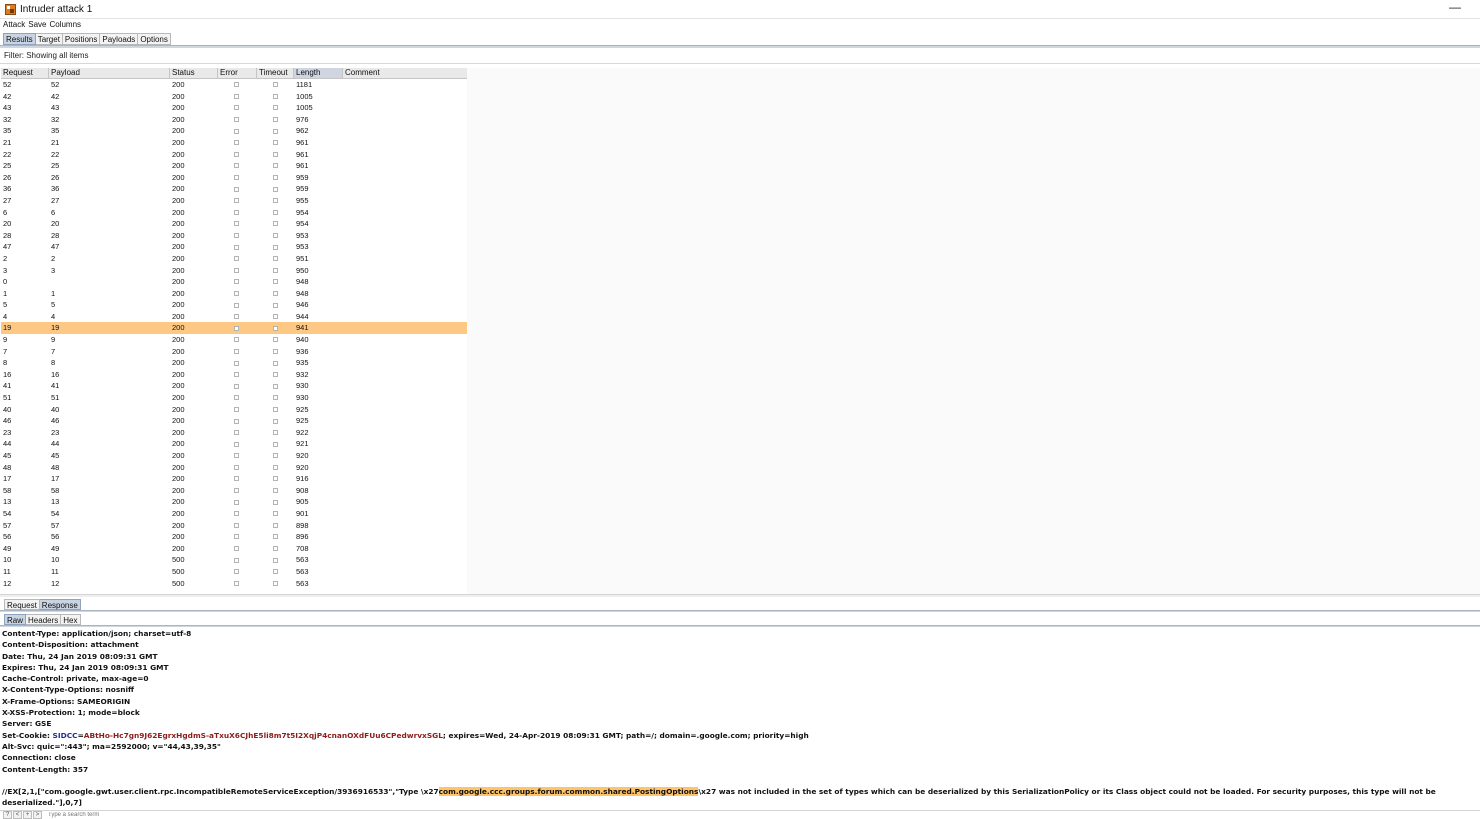 The image size is (1480, 819). Describe the element at coordinates (234, 108) in the screenshot. I see `table-row: 43 43 200 1005` at that location.